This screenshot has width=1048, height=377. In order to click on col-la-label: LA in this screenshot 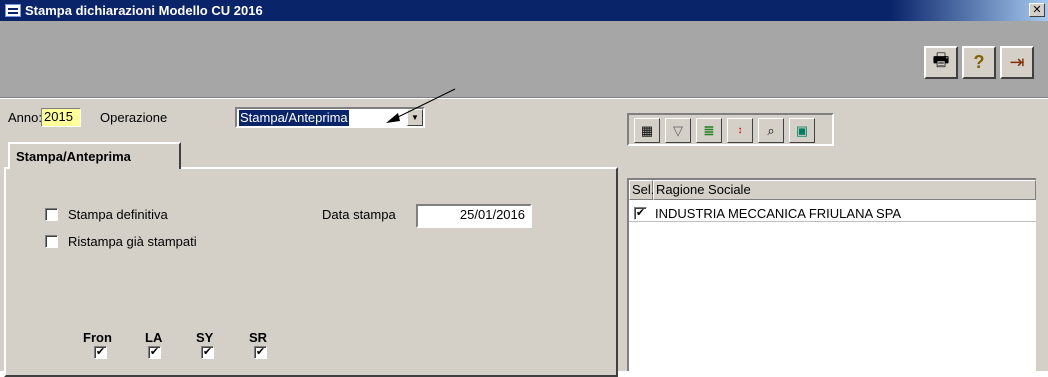, I will do `click(154, 337)`.